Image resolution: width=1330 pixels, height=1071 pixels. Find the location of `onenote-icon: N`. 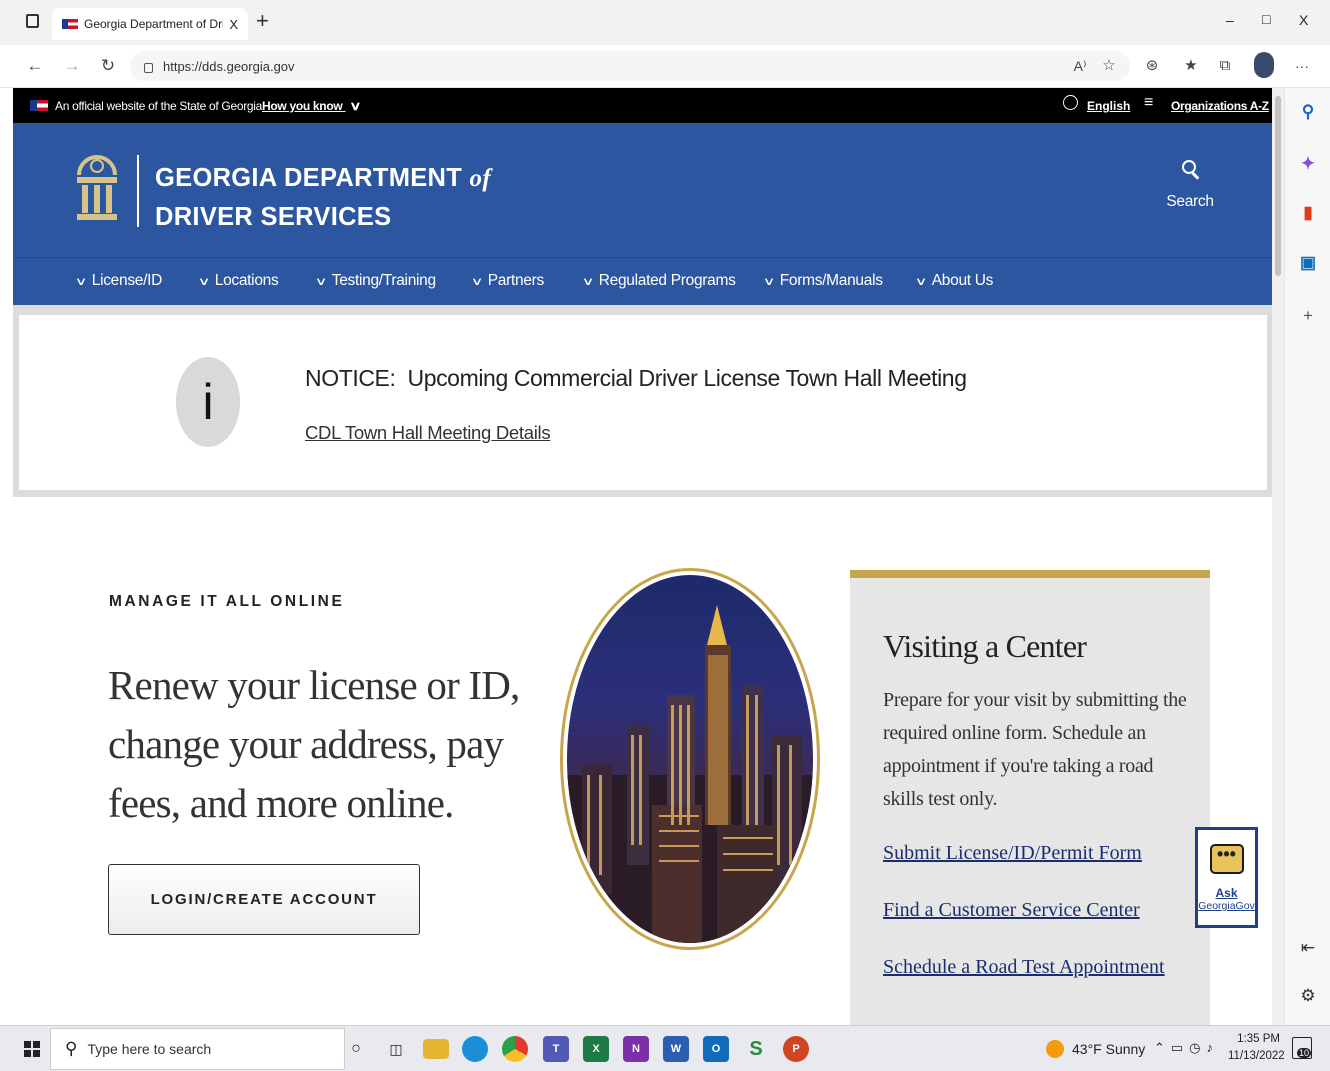

onenote-icon: N is located at coordinates (636, 1049).